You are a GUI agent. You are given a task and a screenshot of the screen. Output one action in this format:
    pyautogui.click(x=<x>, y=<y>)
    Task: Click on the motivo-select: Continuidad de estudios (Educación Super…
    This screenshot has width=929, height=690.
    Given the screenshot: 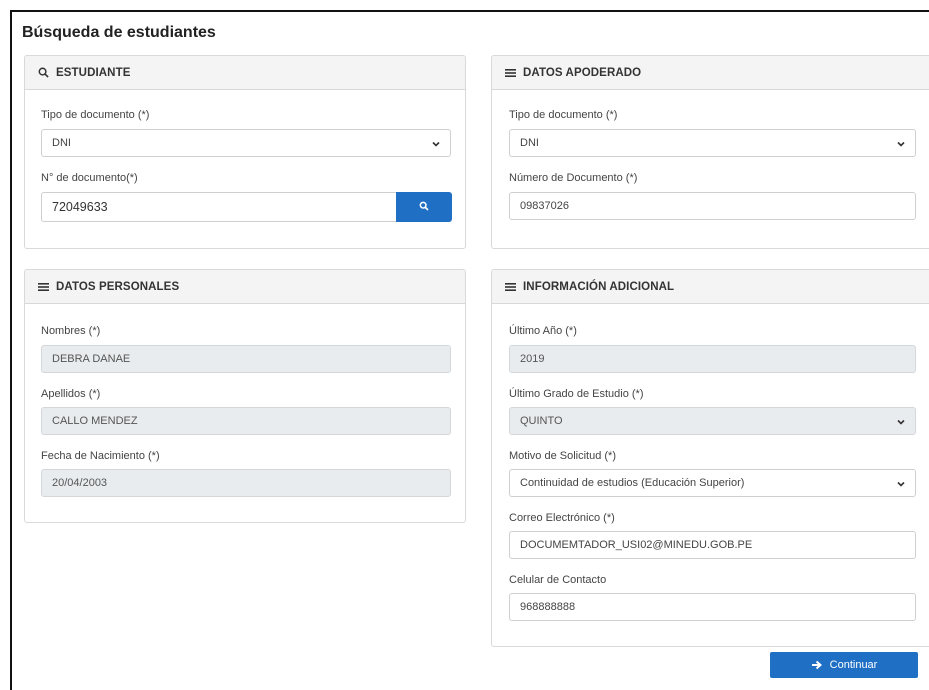 What is the action you would take?
    pyautogui.click(x=712, y=483)
    